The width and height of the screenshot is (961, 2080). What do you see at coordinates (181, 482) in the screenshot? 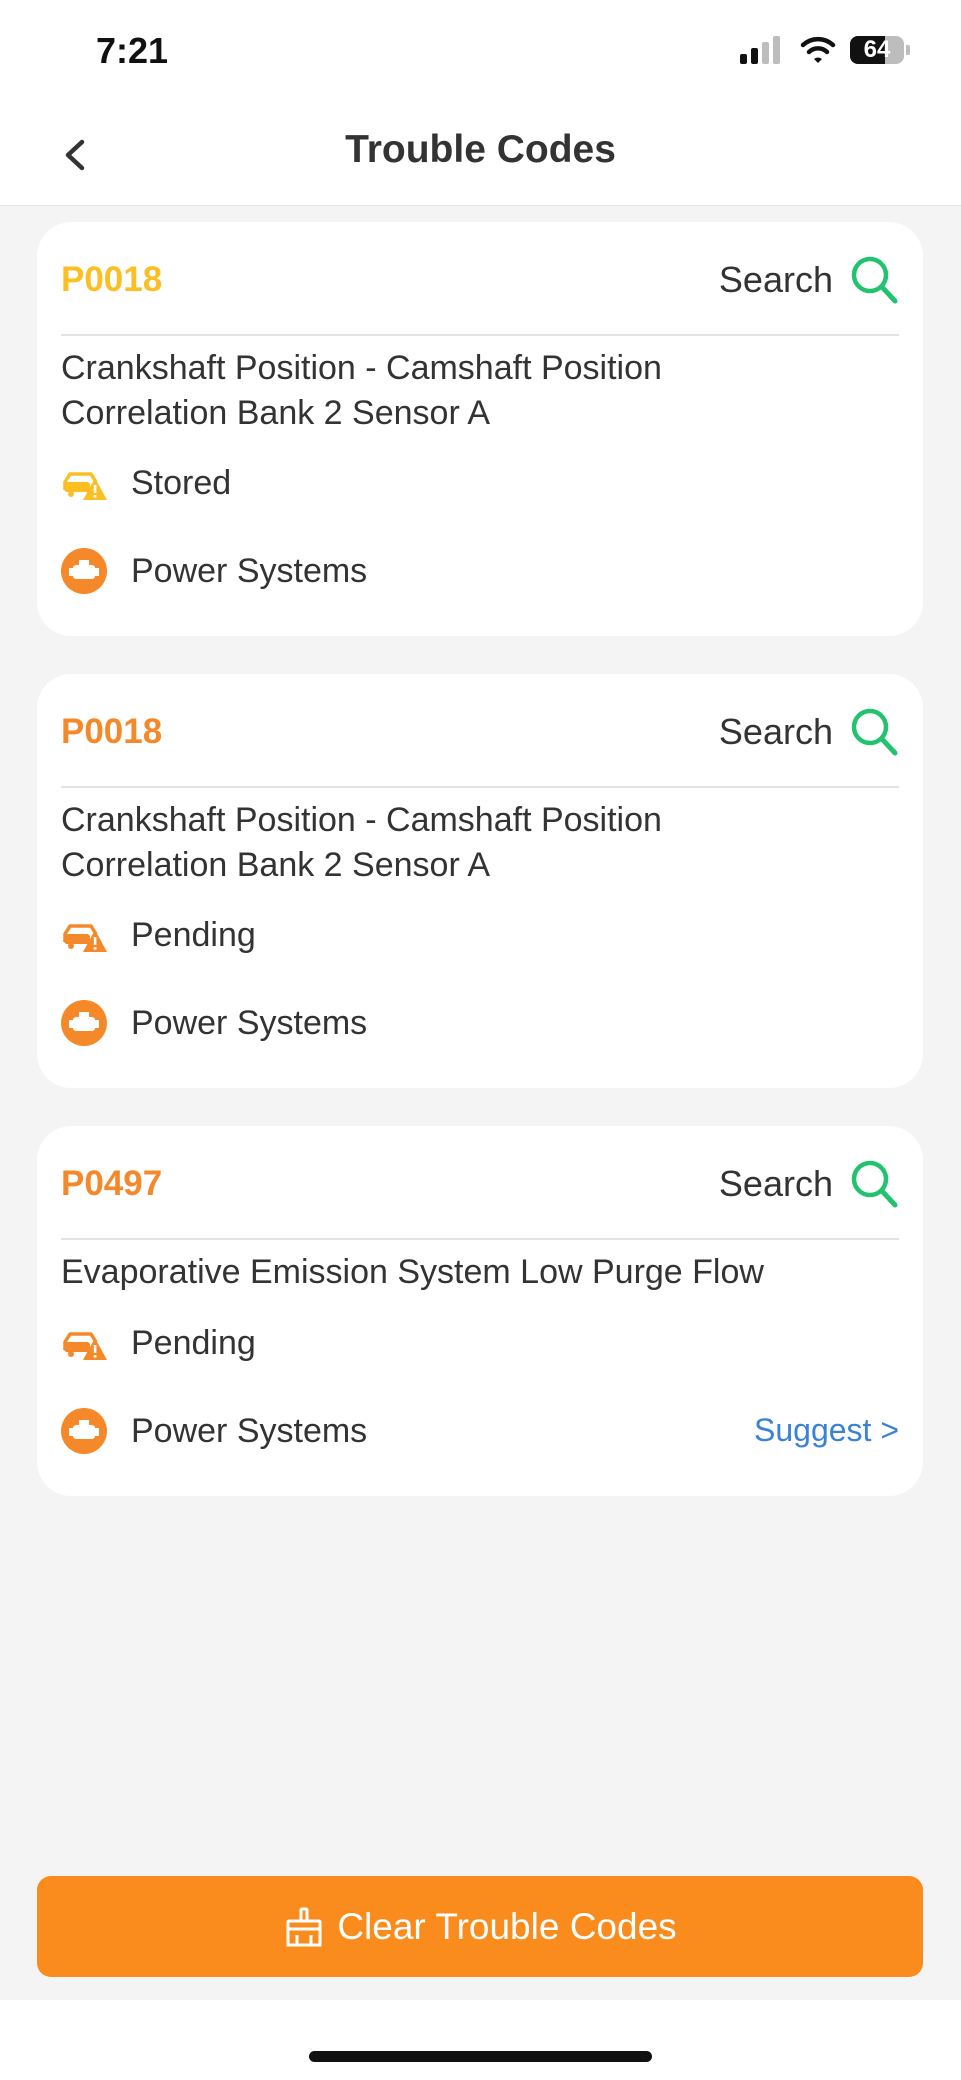
I see `status-label: Stored` at bounding box center [181, 482].